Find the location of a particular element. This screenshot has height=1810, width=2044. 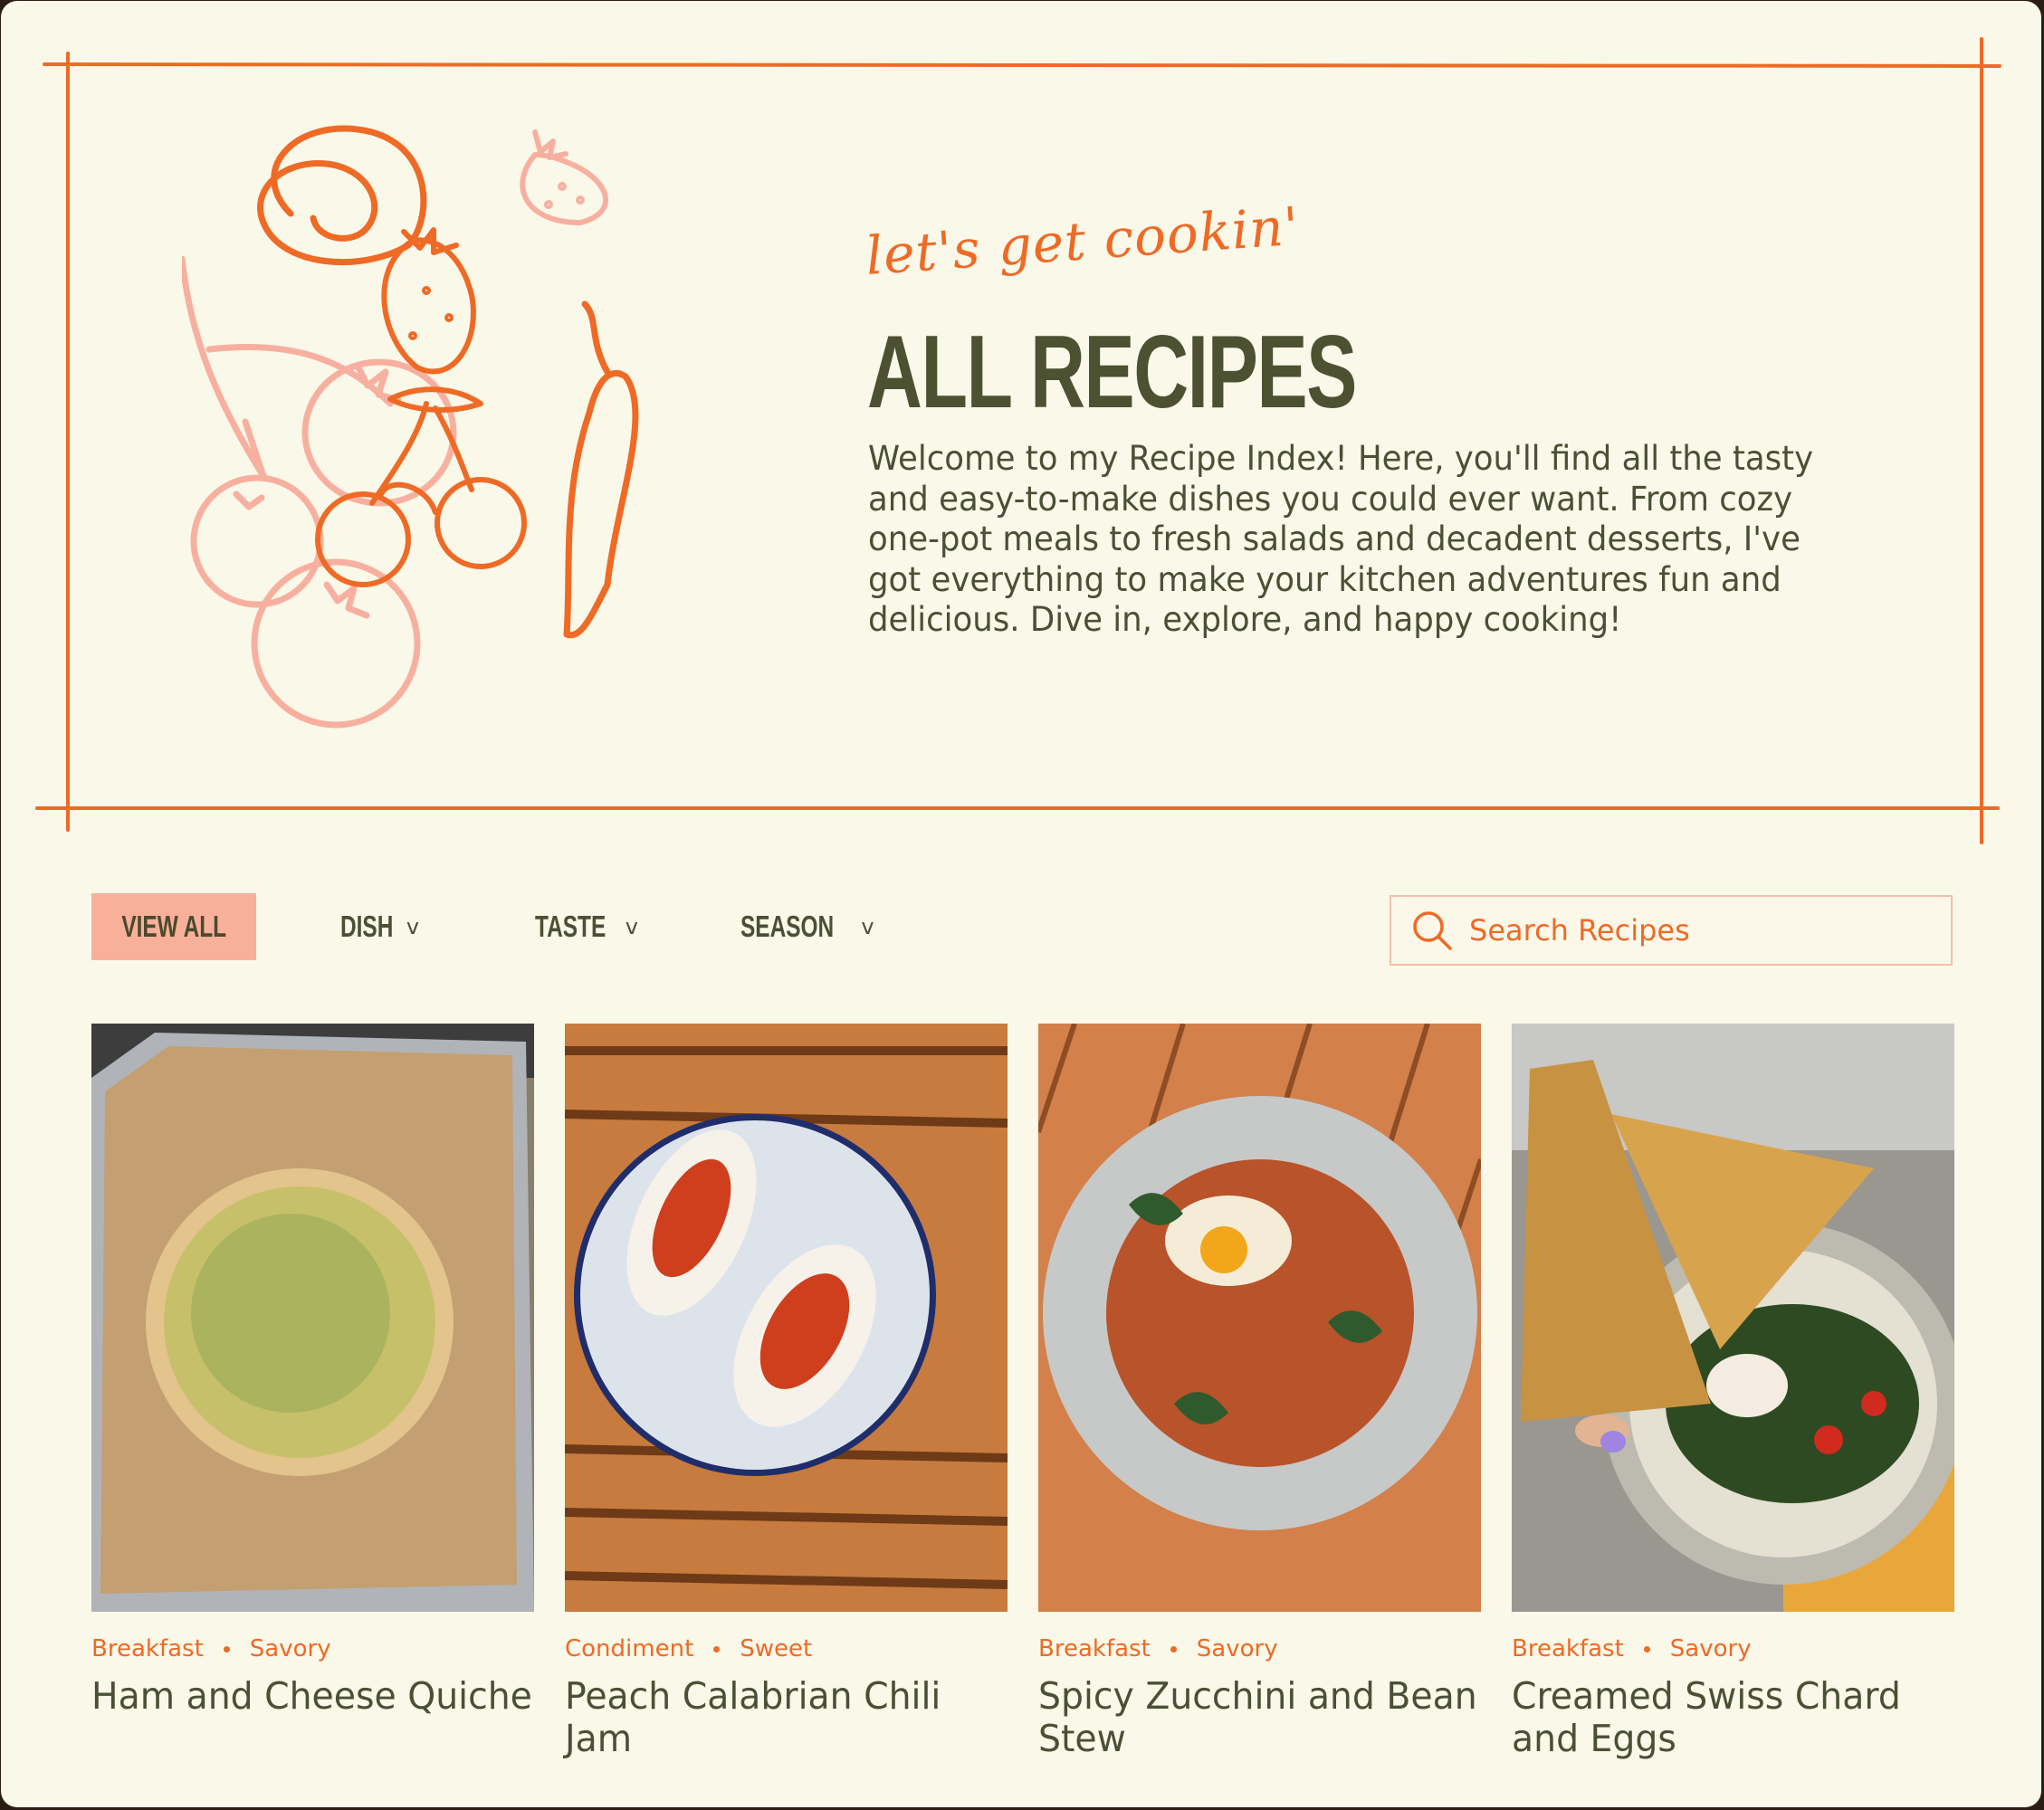

recipe-category: Condiment is located at coordinates (629, 1649).